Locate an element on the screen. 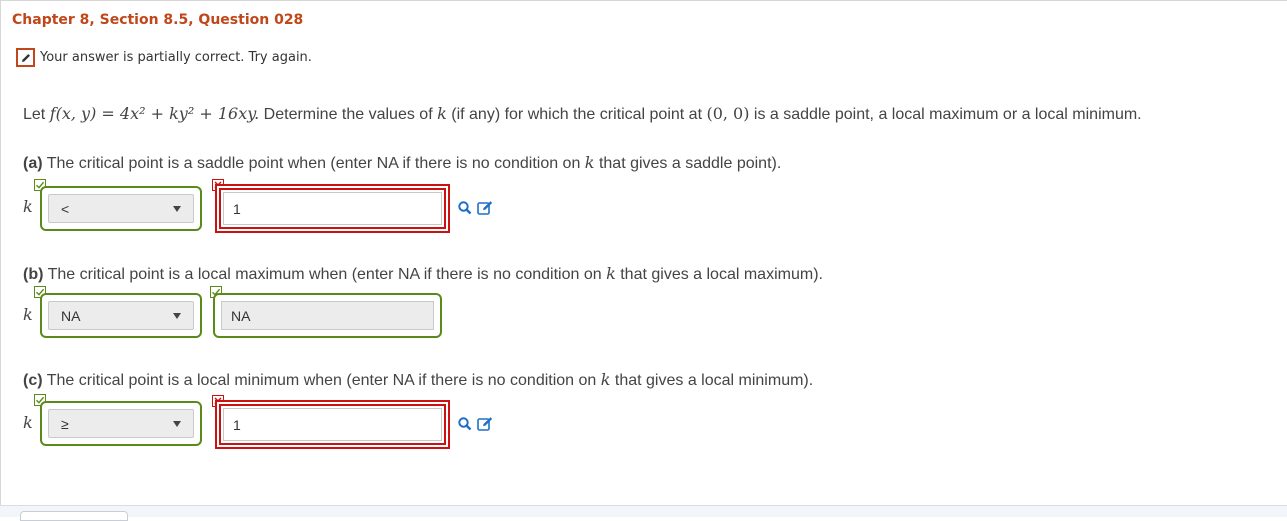 The image size is (1287, 521). part-c-text-2: that gives a local minimum). is located at coordinates (712, 380).